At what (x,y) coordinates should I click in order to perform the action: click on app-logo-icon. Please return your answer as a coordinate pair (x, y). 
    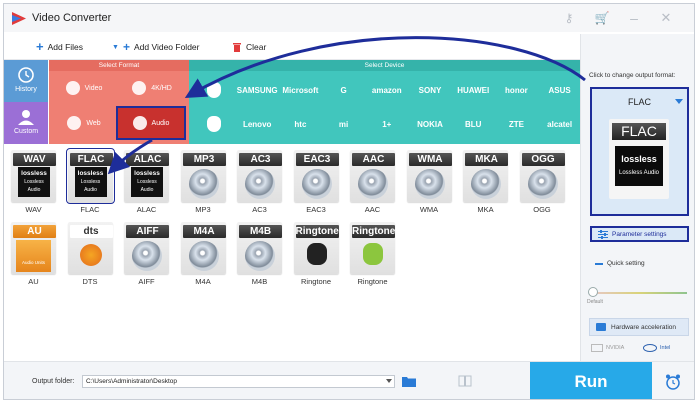
    Looking at the image, I should click on (19, 18).